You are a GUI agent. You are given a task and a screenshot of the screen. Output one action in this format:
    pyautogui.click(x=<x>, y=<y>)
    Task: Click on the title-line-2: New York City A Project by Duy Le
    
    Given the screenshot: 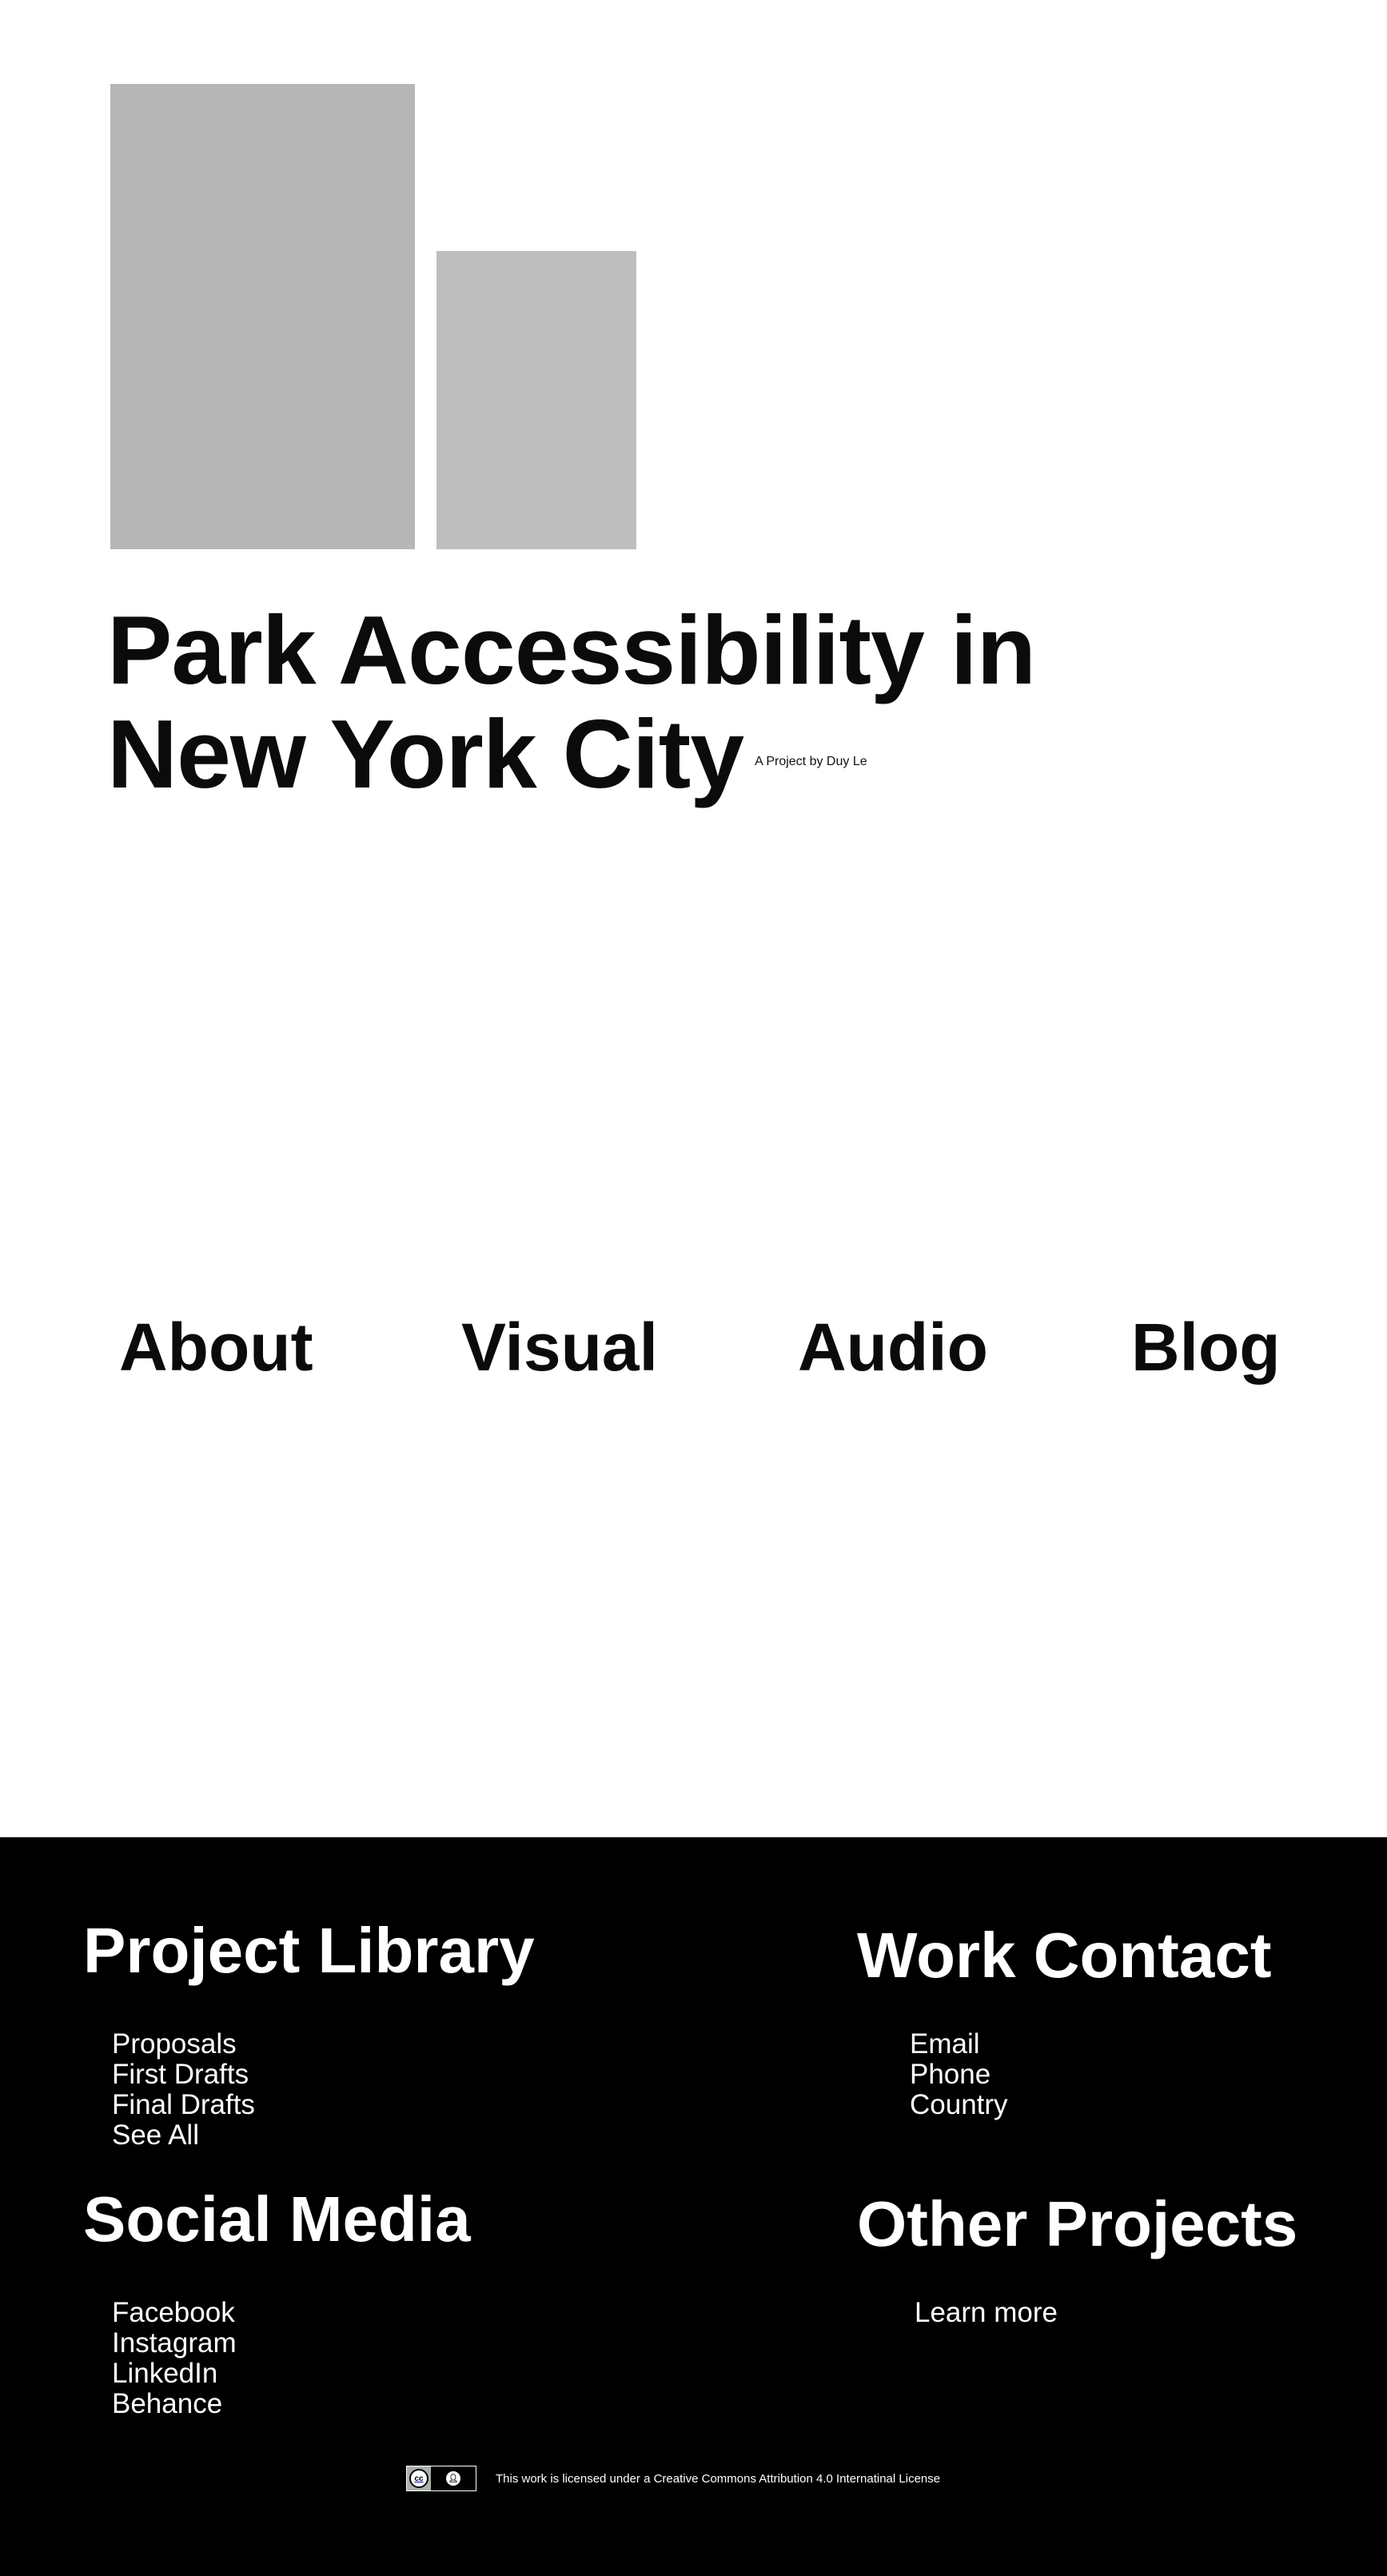 What is the action you would take?
    pyautogui.click(x=571, y=769)
    